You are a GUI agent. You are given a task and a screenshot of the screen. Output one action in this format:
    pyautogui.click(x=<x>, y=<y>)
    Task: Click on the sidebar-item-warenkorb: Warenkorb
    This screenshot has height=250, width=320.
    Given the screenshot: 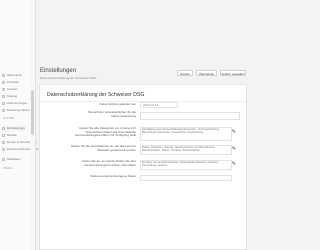 What is the action you would take?
    pyautogui.click(x=12, y=75)
    